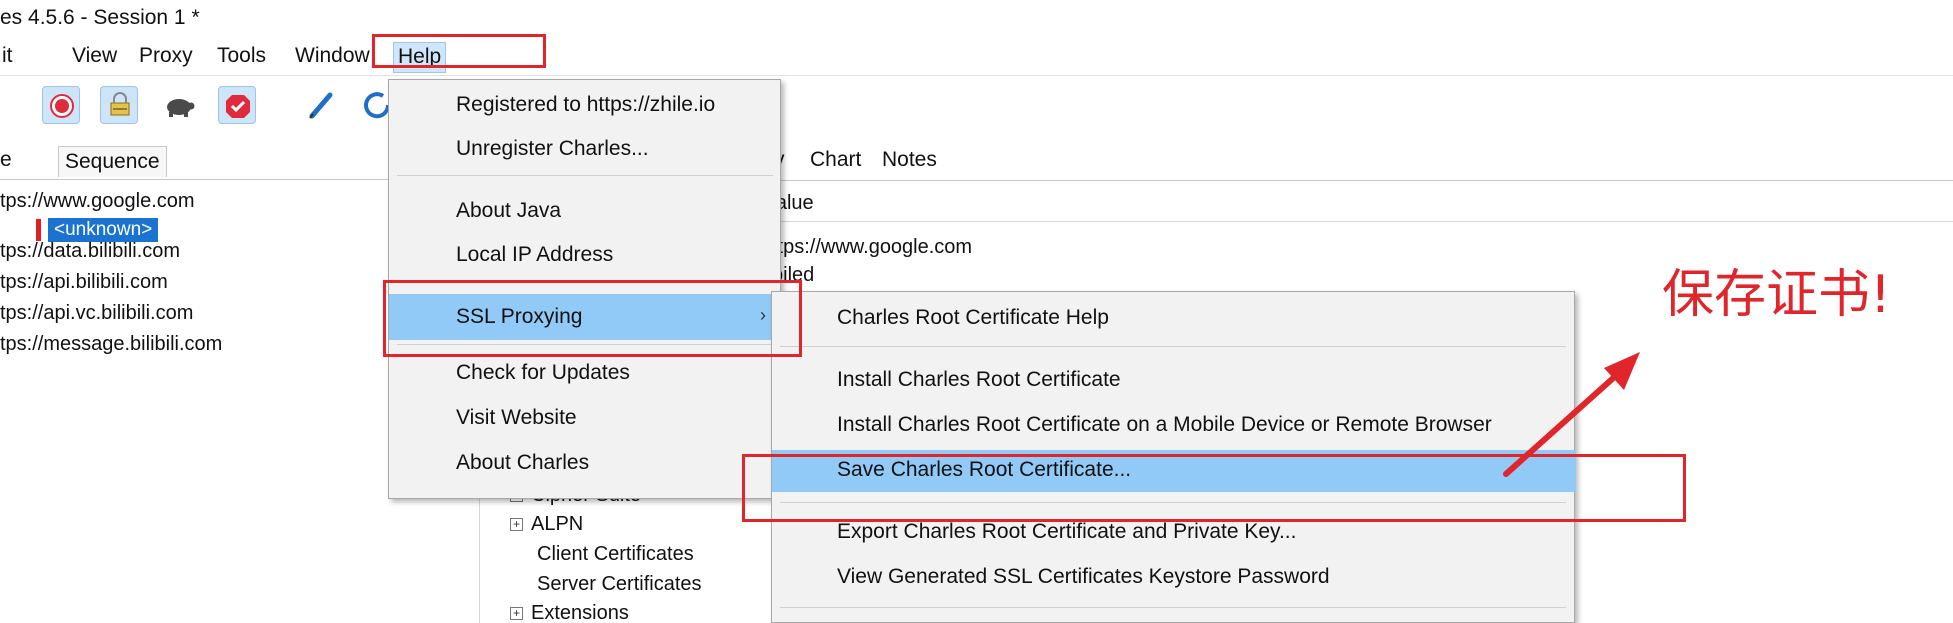  What do you see at coordinates (1571, 414) in the screenshot?
I see `annotation-arrow` at bounding box center [1571, 414].